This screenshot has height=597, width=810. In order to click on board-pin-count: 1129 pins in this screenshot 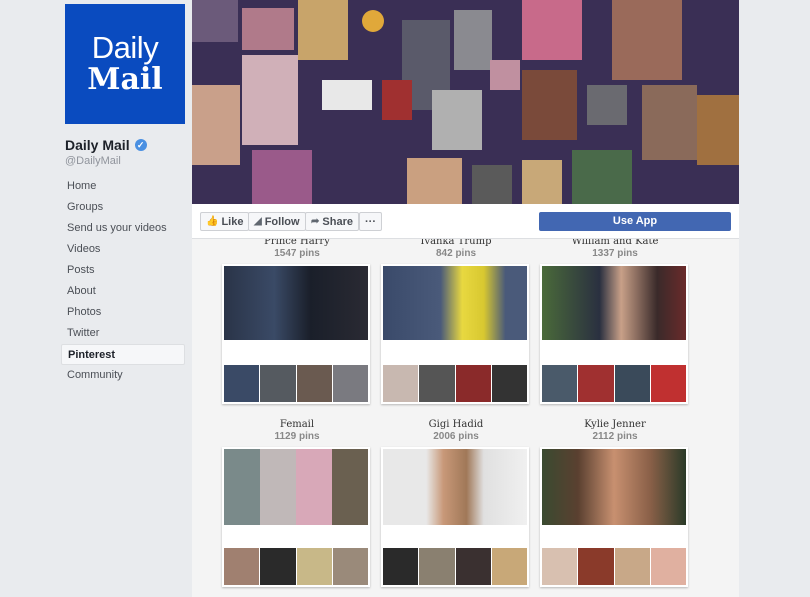, I will do `click(297, 436)`.